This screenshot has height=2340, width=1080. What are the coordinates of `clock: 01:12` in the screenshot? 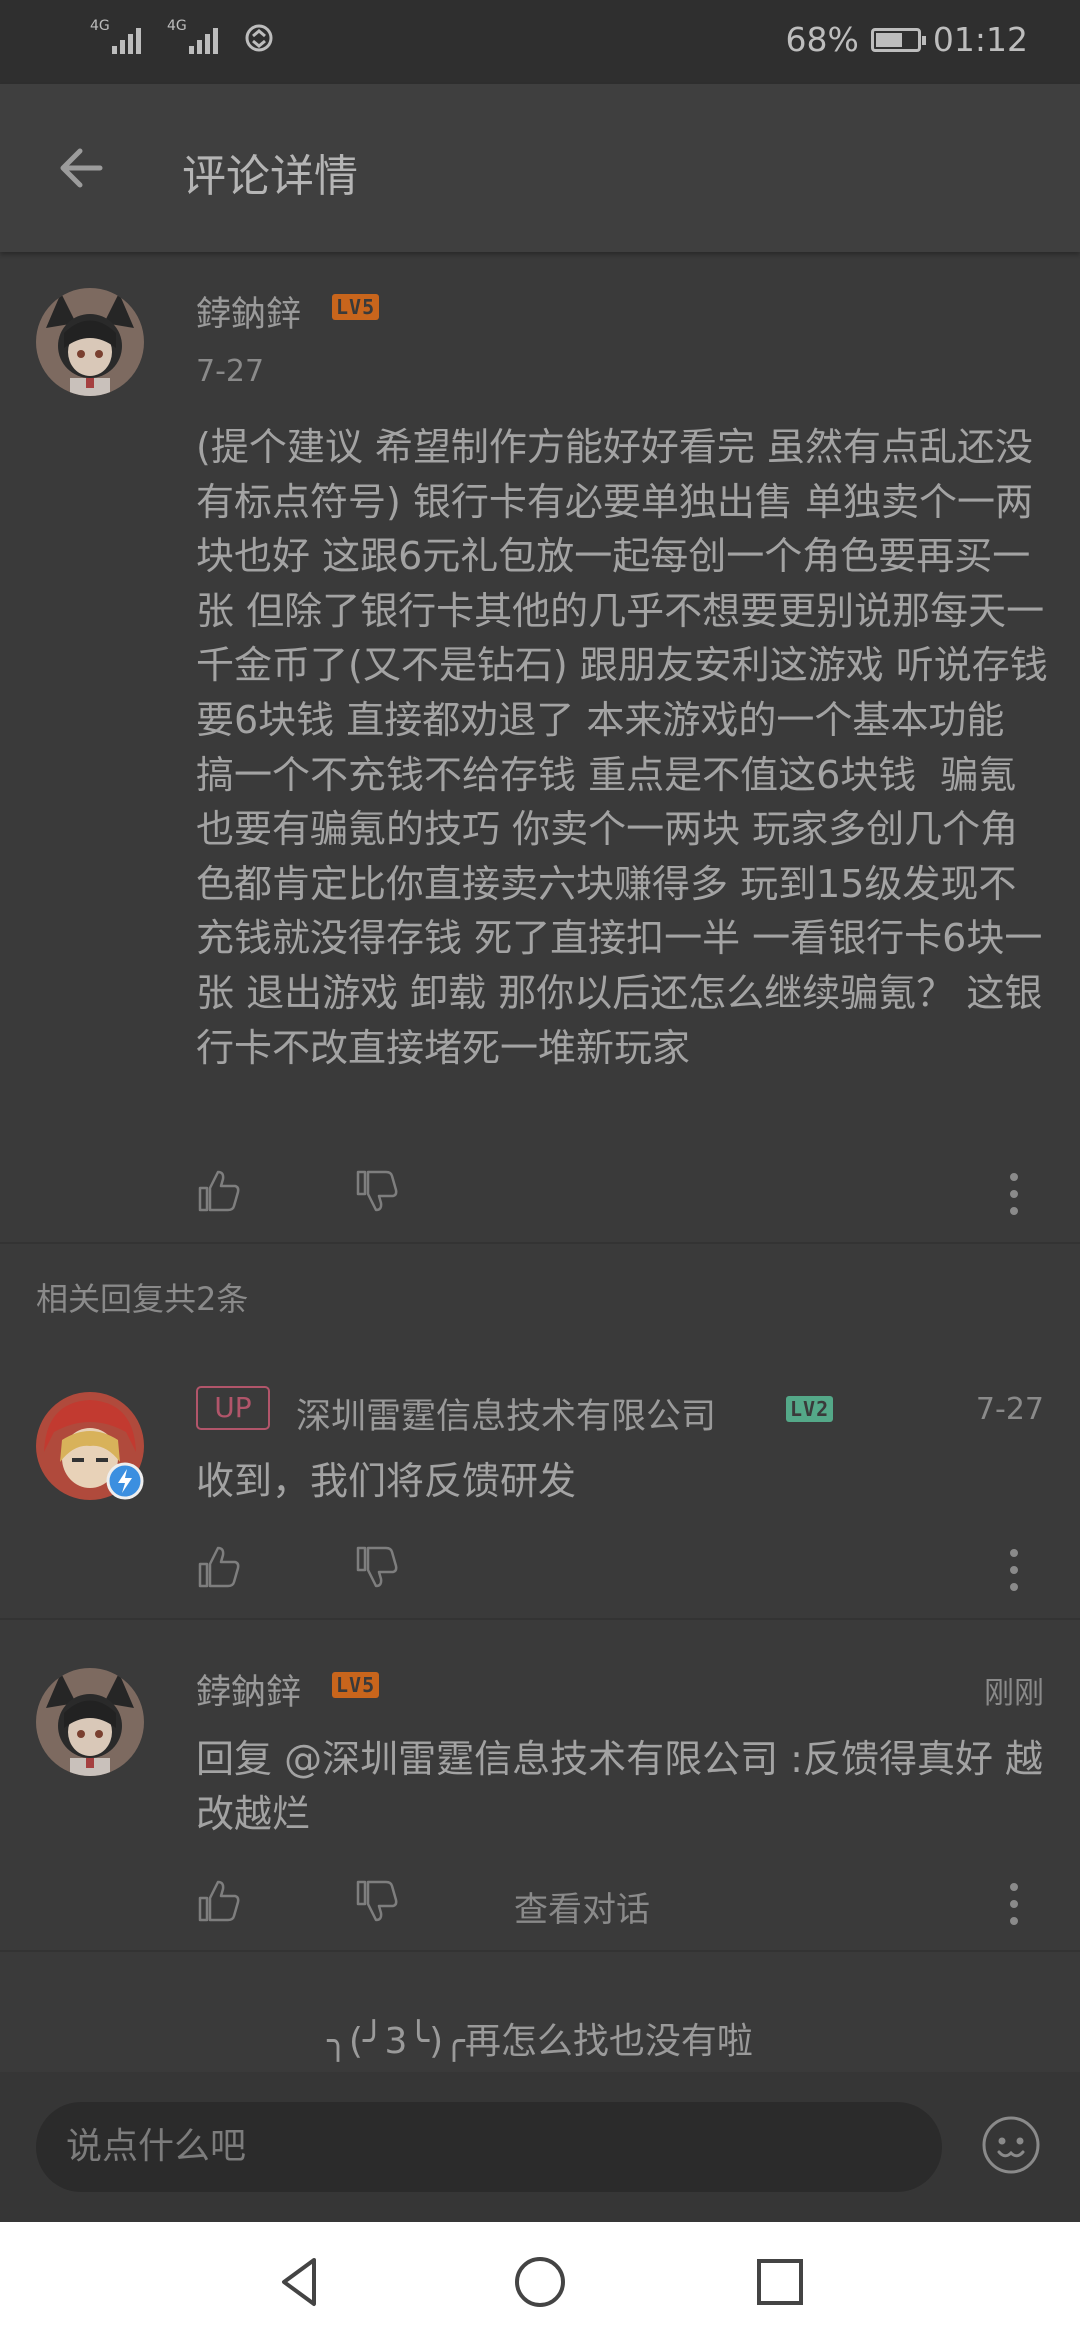 It's located at (980, 39).